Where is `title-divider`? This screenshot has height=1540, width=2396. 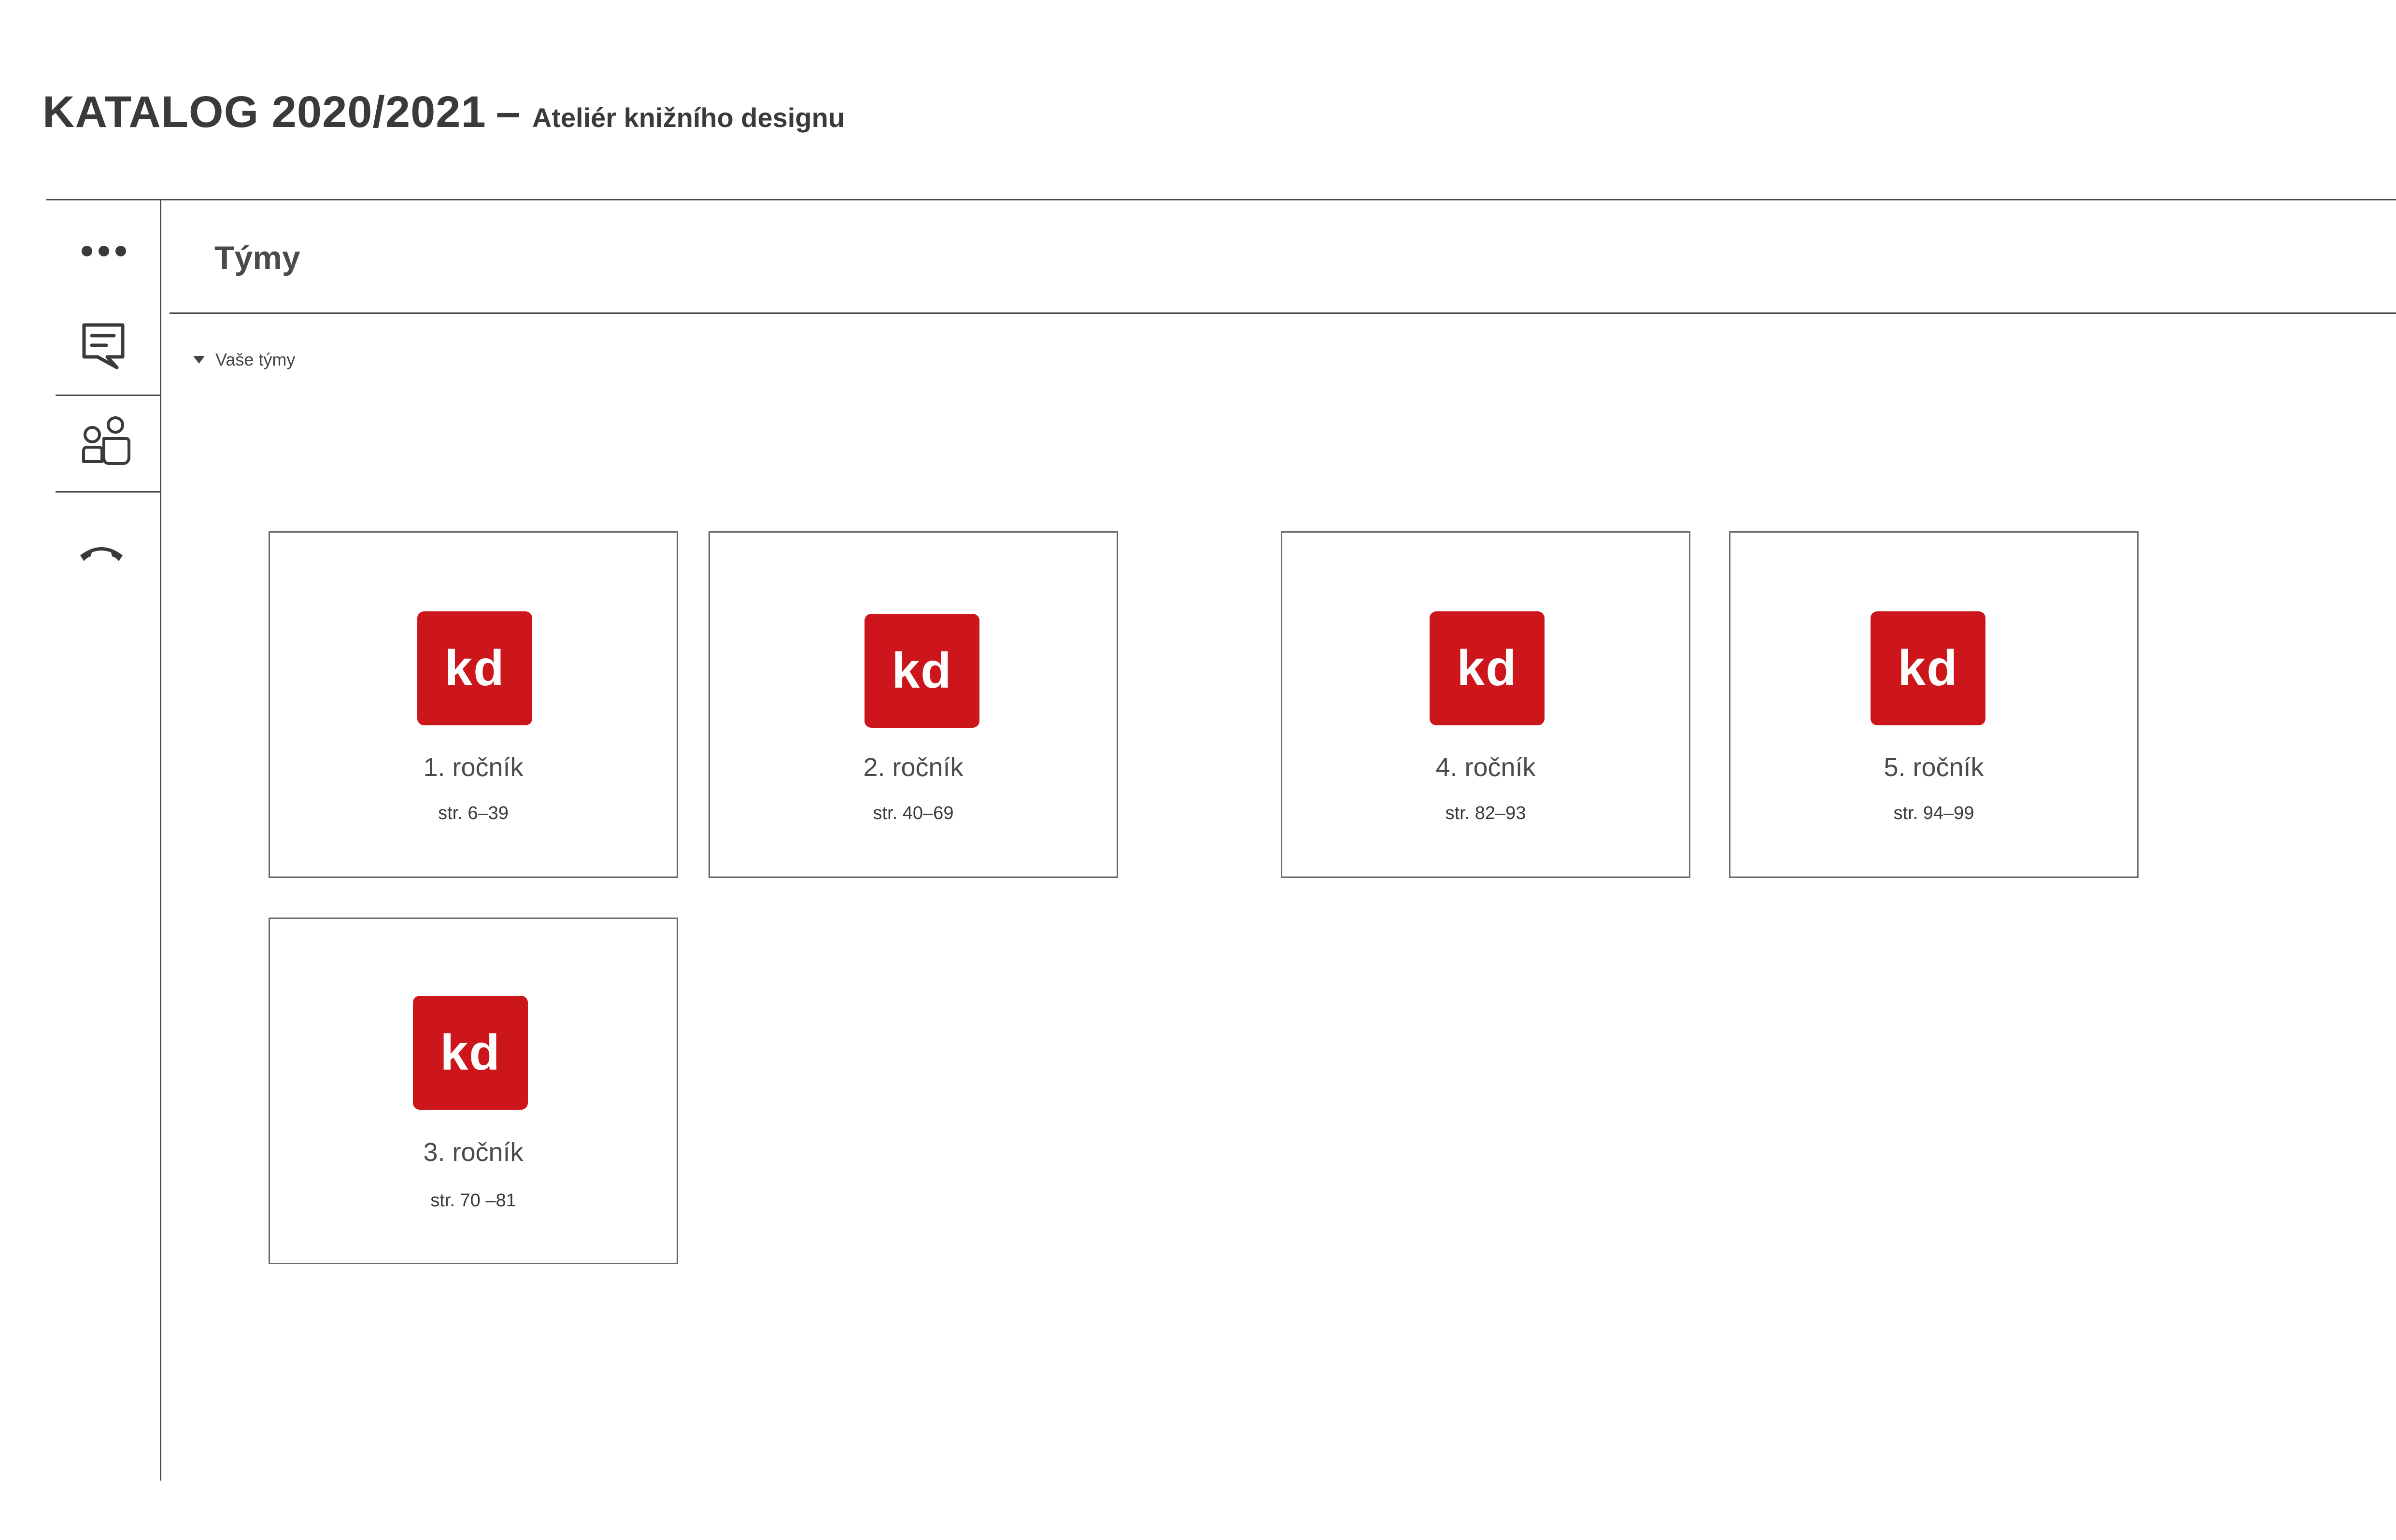 title-divider is located at coordinates (1283, 313).